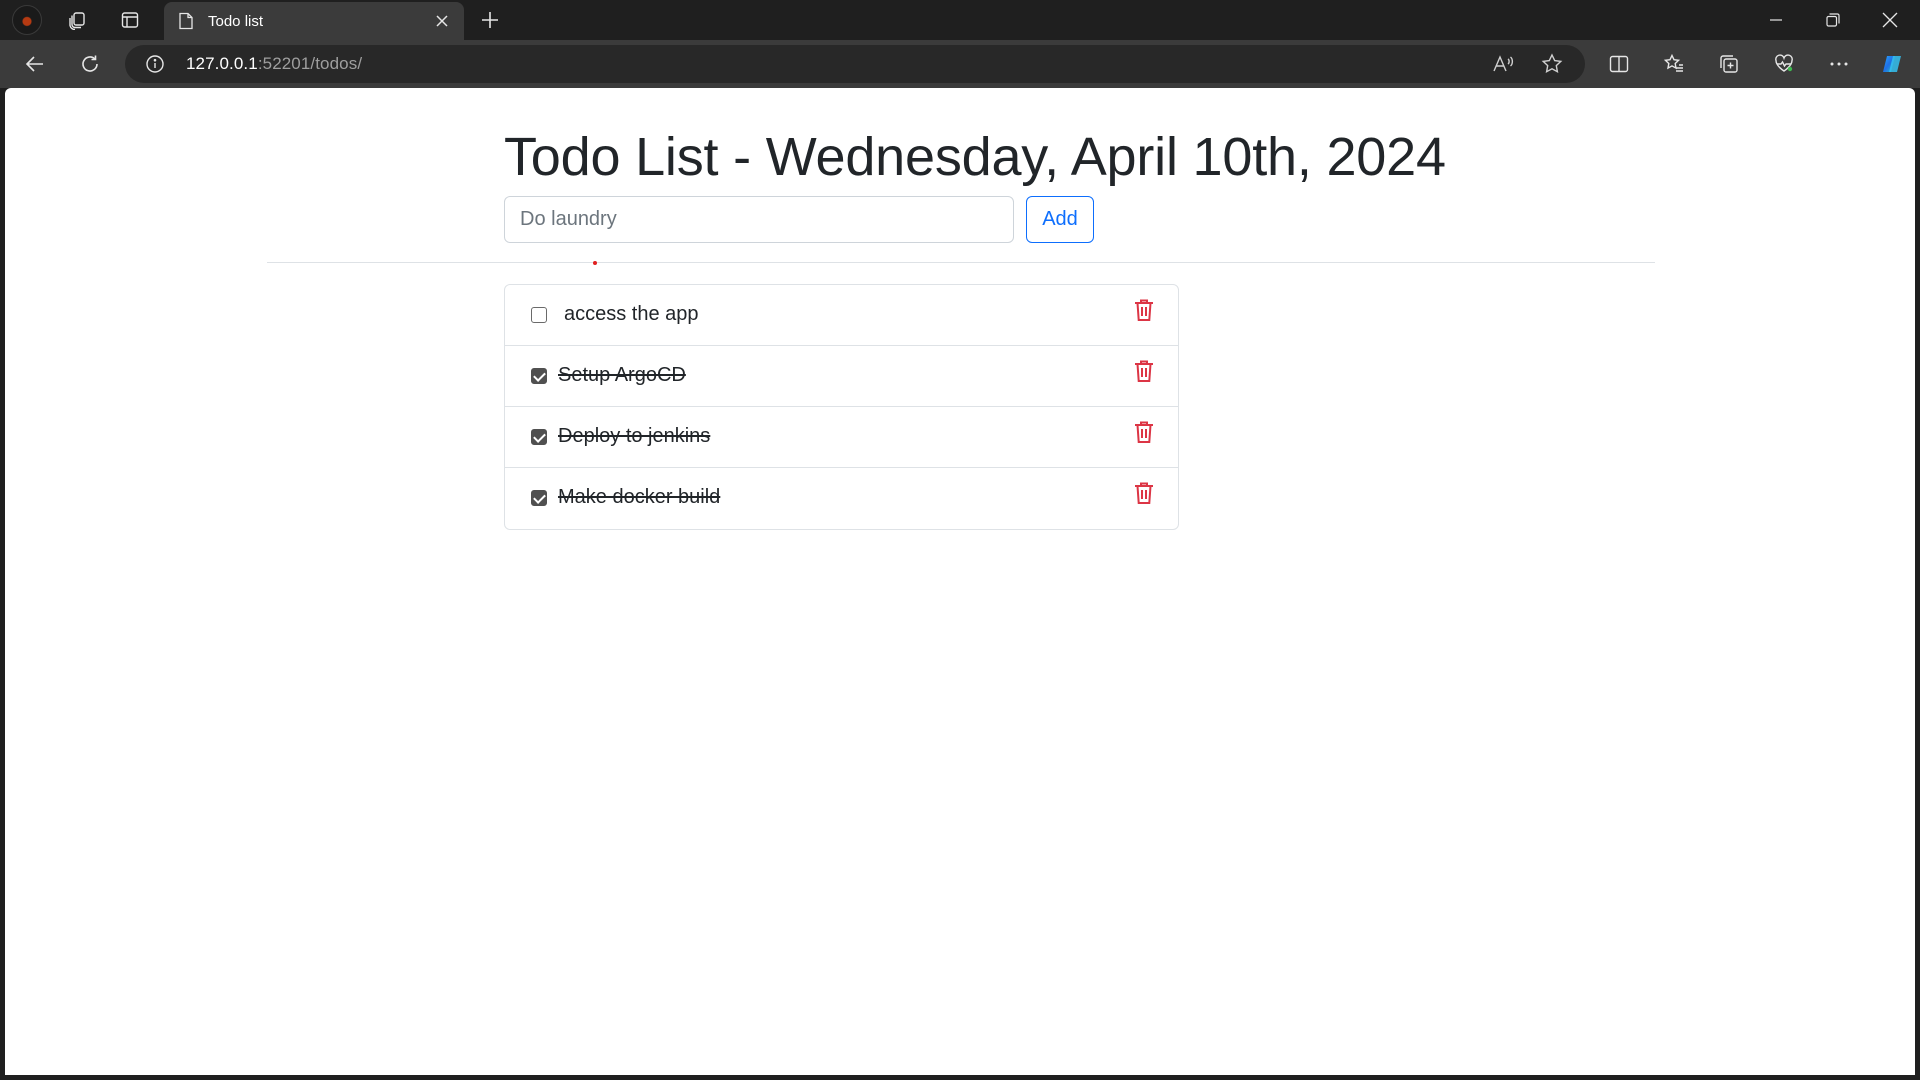  What do you see at coordinates (841, 376) in the screenshot?
I see `todo-item: Setup ArgoCD` at bounding box center [841, 376].